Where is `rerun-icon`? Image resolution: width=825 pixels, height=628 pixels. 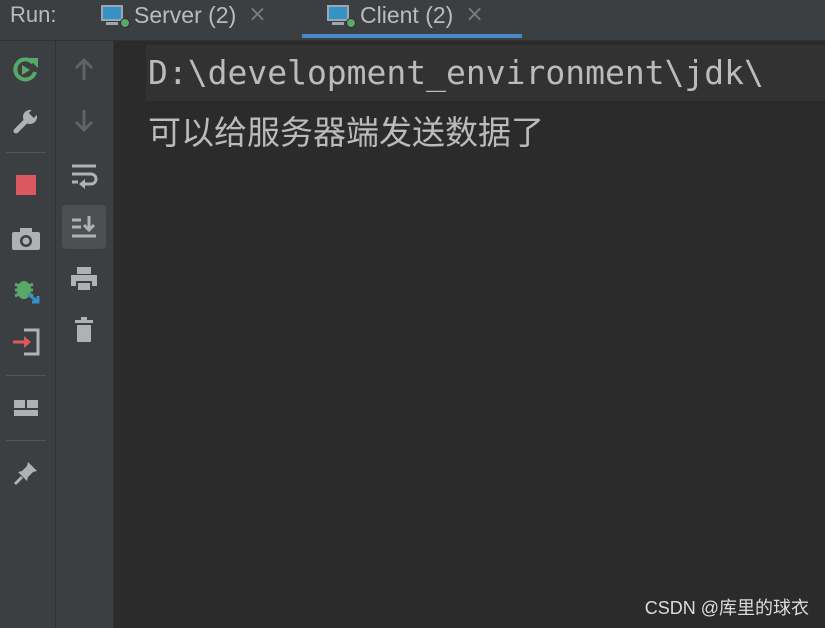 rerun-icon is located at coordinates (25, 69).